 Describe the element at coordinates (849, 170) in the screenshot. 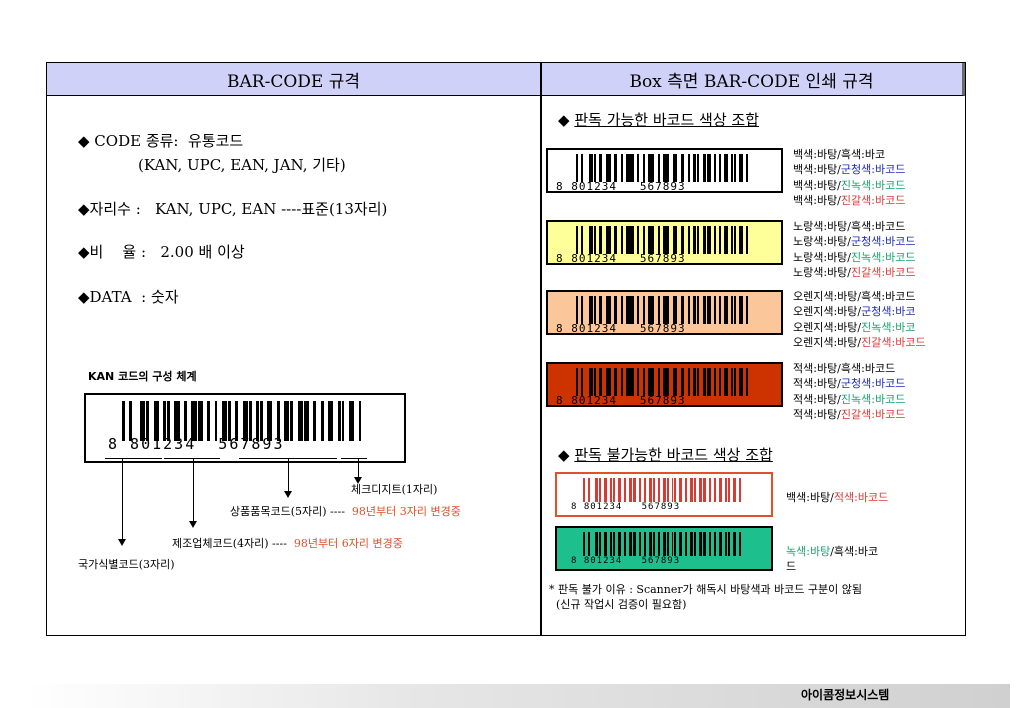

I see `combo-line: 백색:바탕/군청색:바코드` at that location.